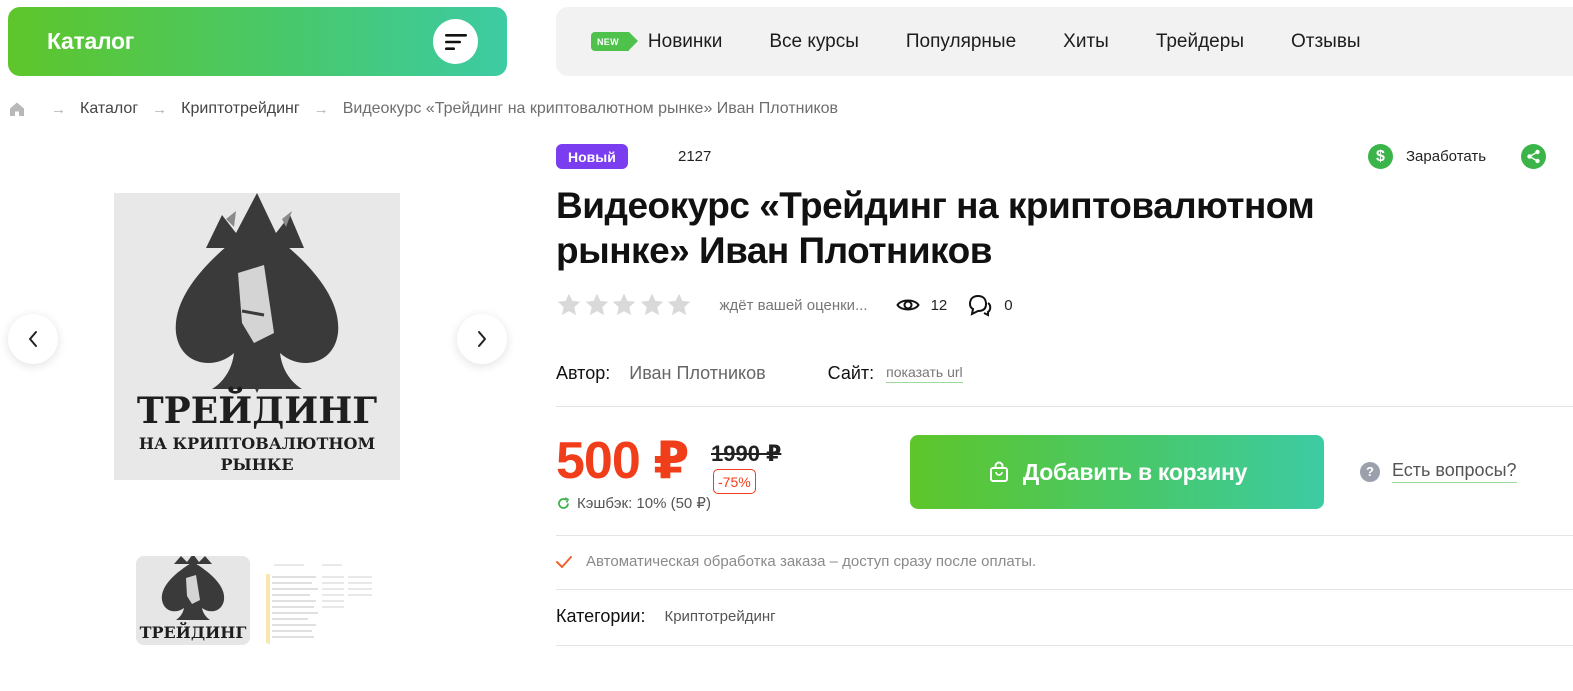  What do you see at coordinates (746, 453) in the screenshot?
I see `old-price: 1990 ₽` at bounding box center [746, 453].